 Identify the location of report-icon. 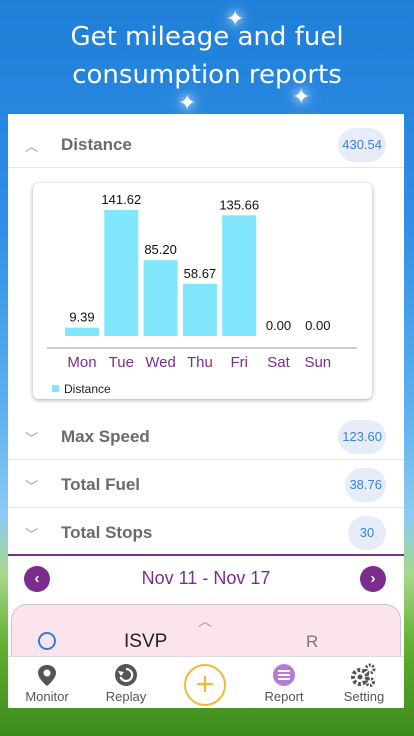
(284, 675).